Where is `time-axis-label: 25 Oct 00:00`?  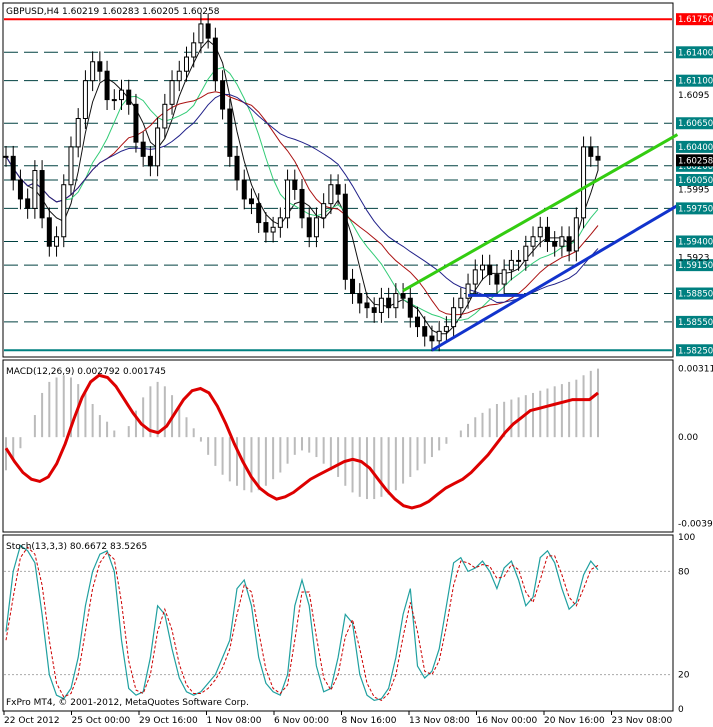 time-axis-label: 25 Oct 00:00 is located at coordinates (101, 721).